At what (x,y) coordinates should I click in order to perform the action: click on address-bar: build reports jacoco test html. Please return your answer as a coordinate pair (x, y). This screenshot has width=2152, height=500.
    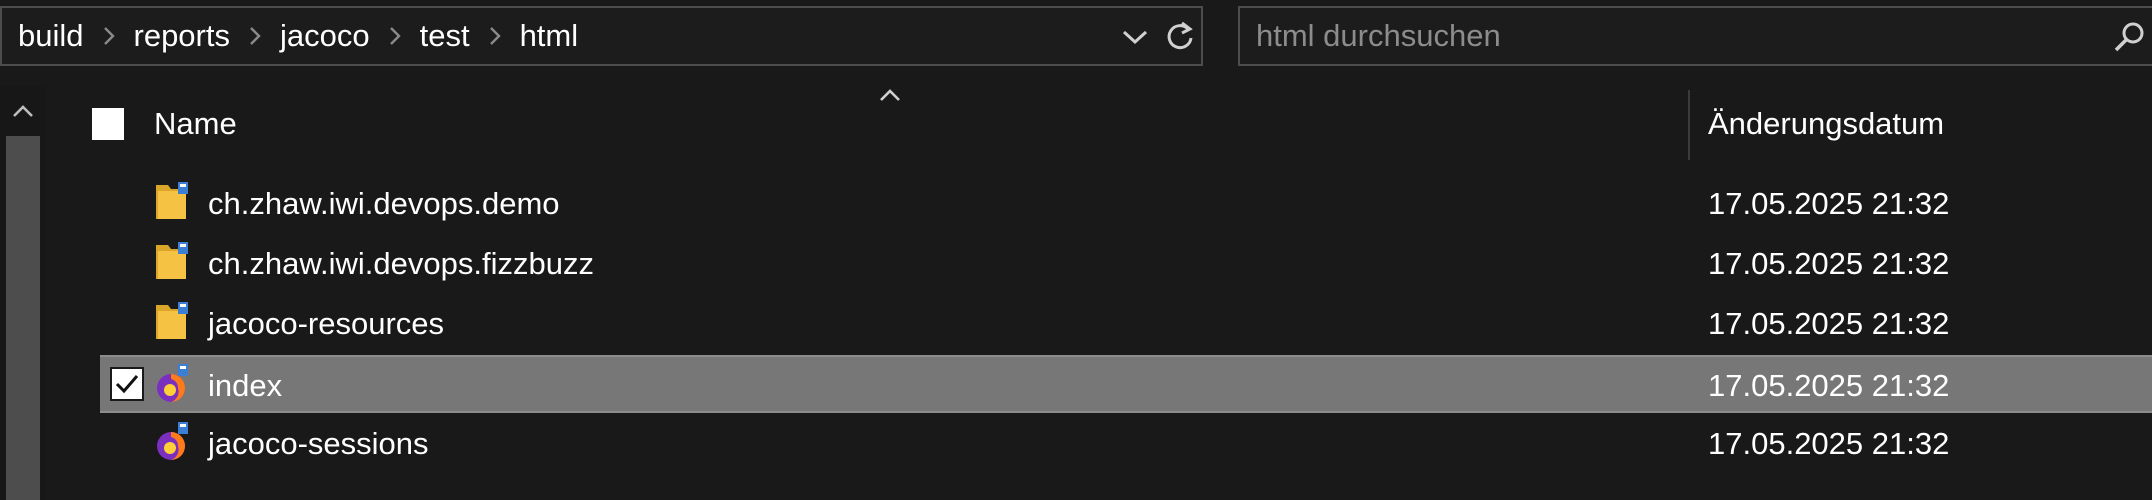
    Looking at the image, I should click on (601, 36).